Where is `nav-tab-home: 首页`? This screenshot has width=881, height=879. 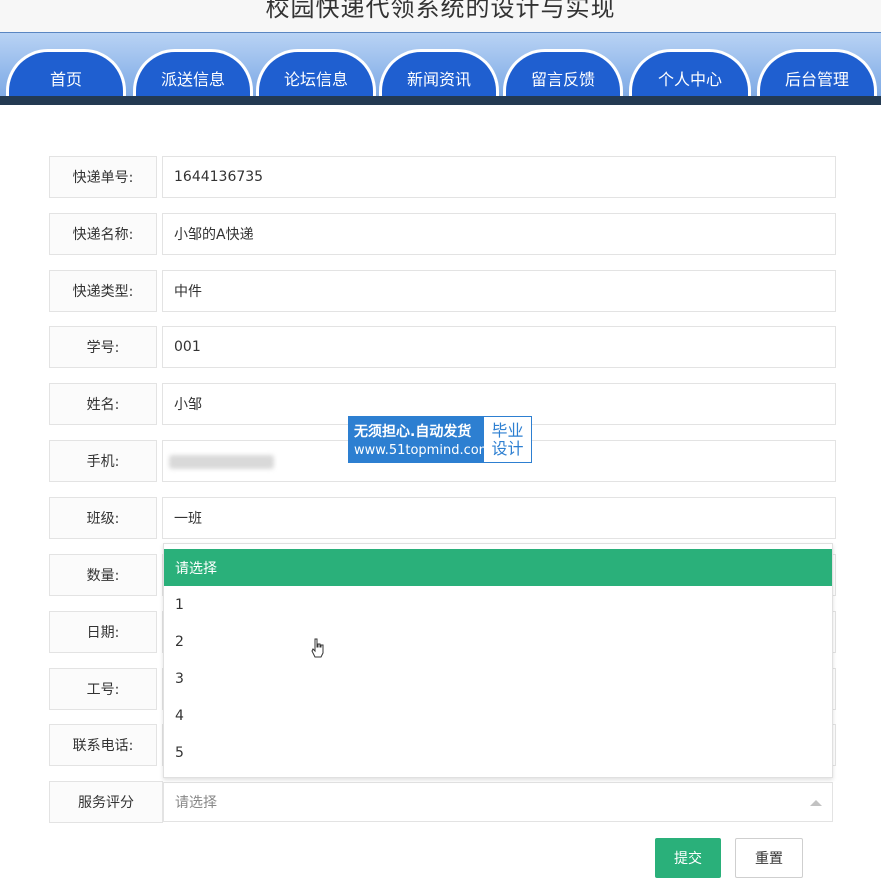
nav-tab-home: 首页 is located at coordinates (66, 74).